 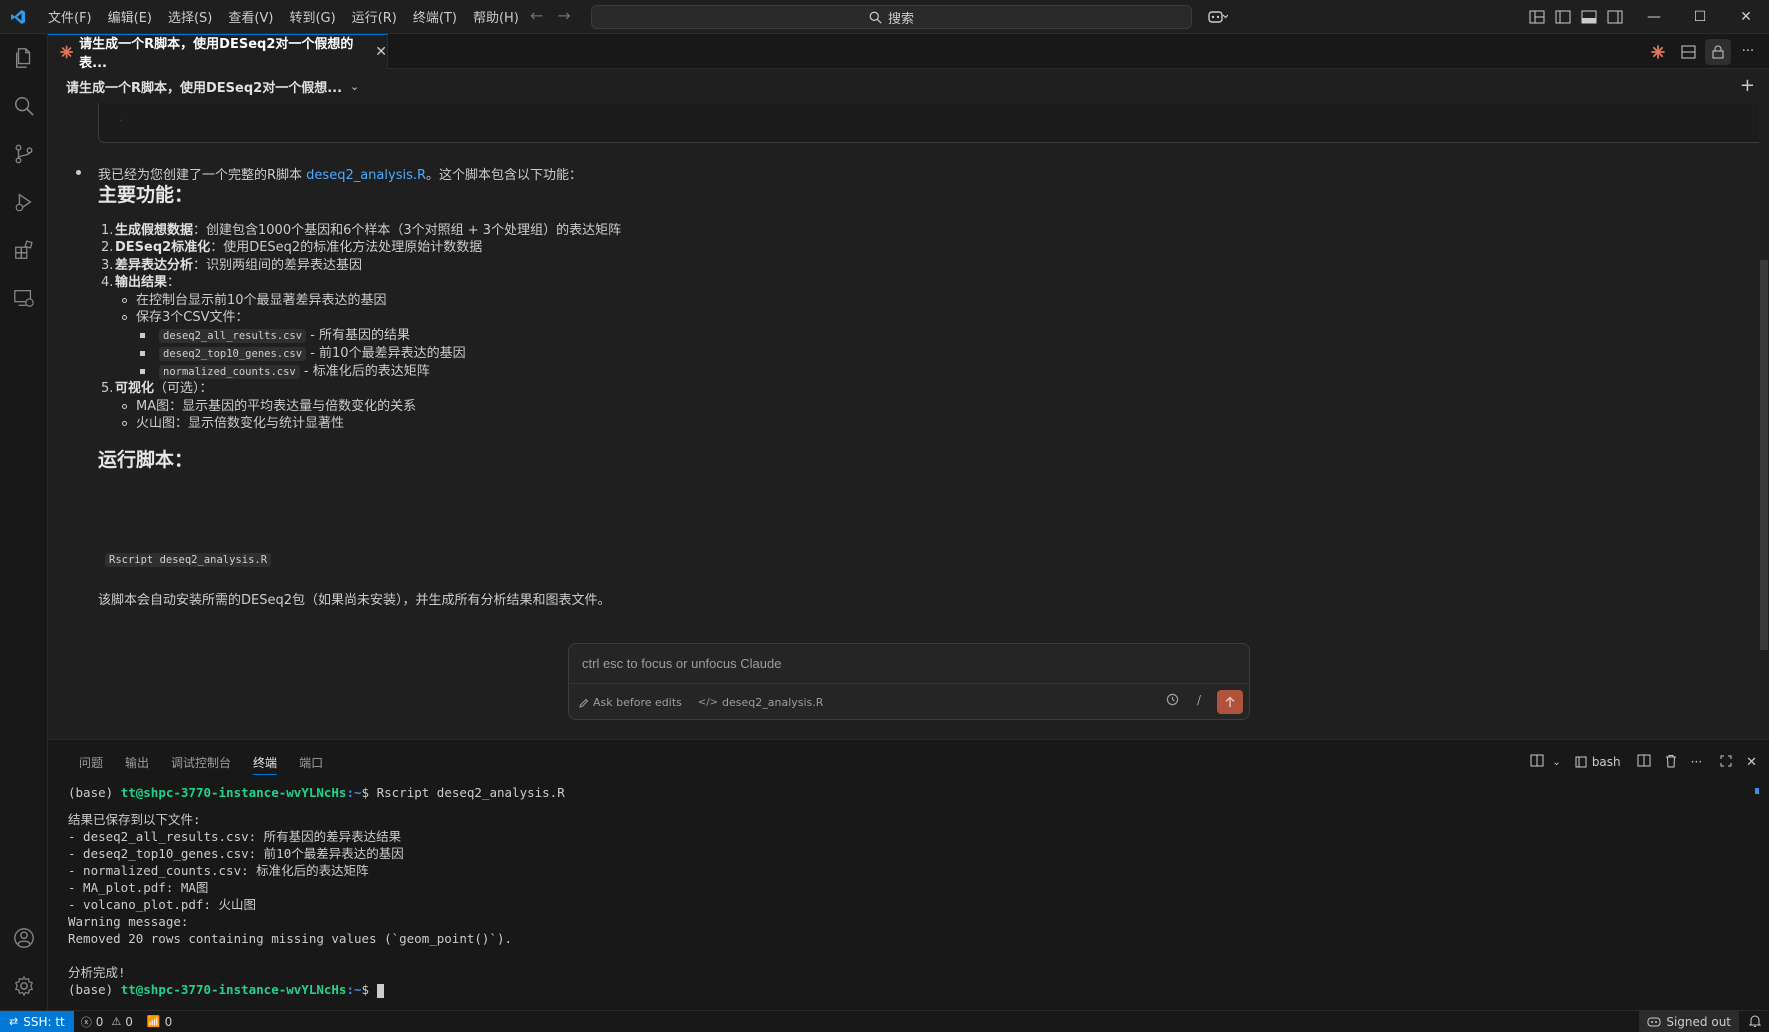 What do you see at coordinates (1757, 791) in the screenshot?
I see `terminal-scroll-marker` at bounding box center [1757, 791].